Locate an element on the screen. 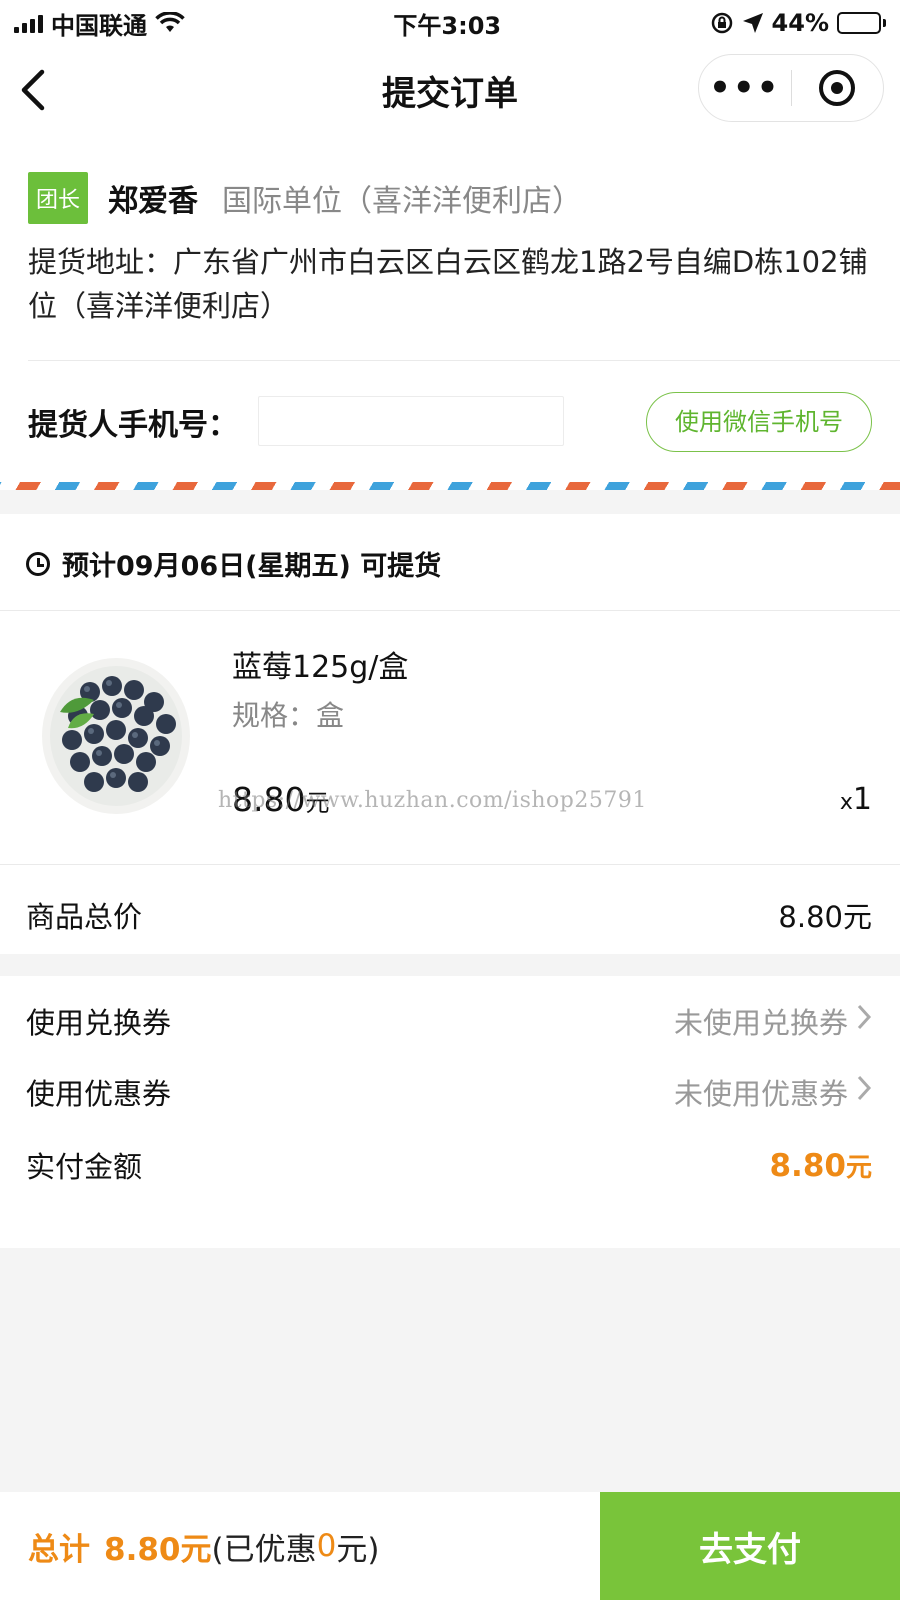  exchange-coupon-status: 未使用兑换券 is located at coordinates (760, 1023).